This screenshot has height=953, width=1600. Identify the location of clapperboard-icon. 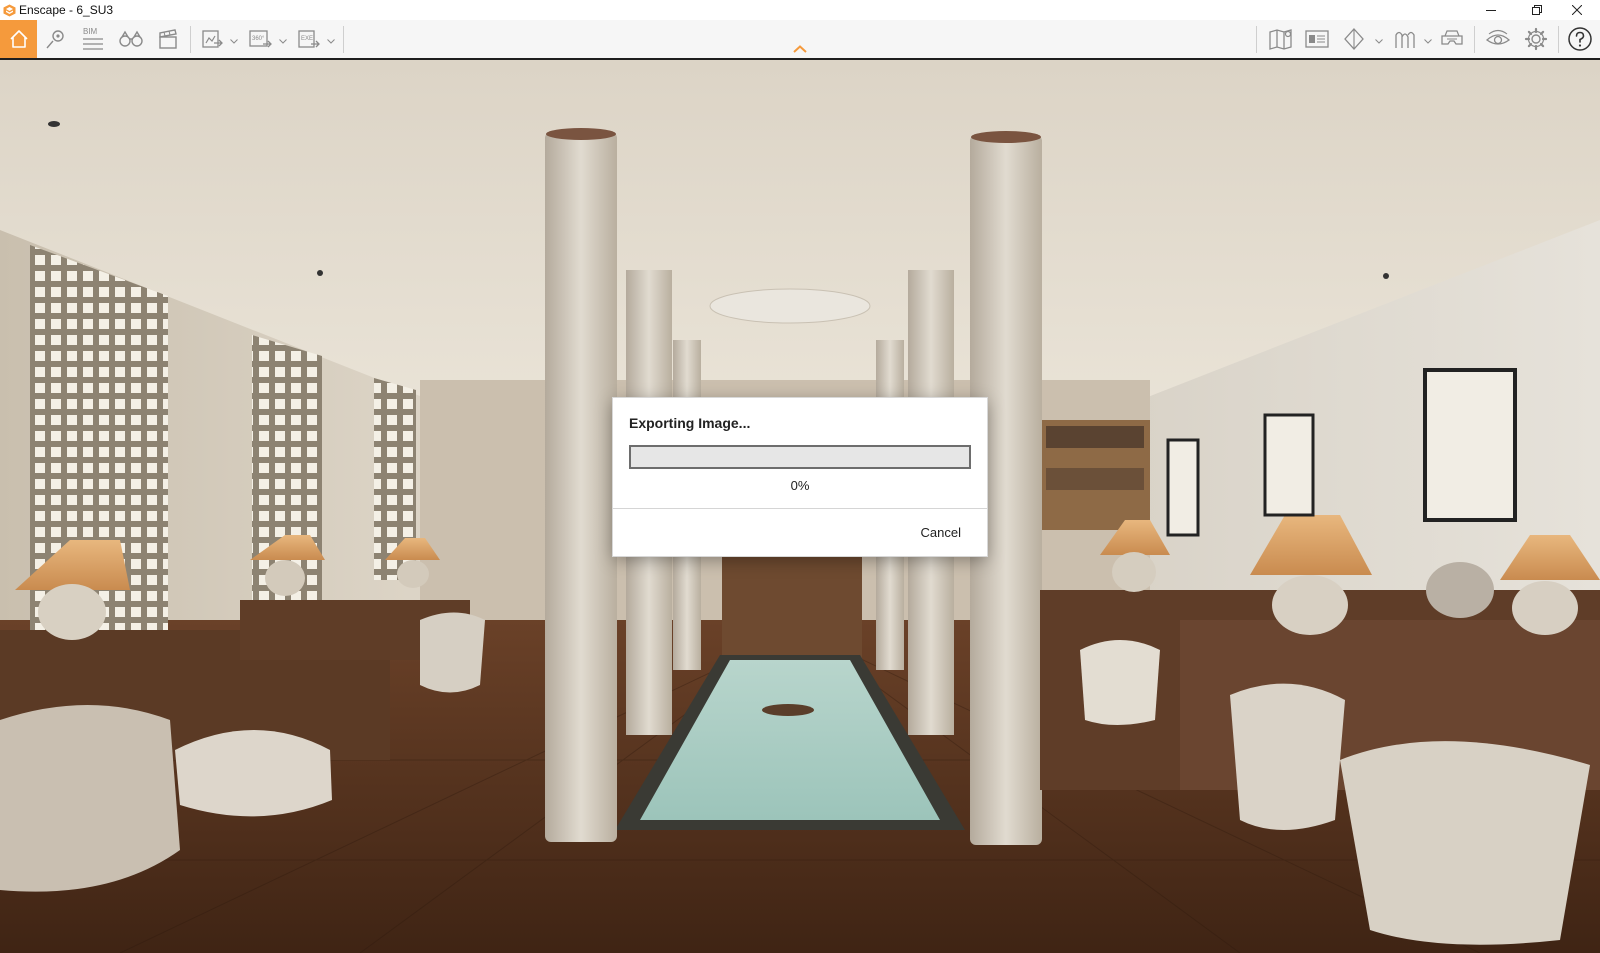
(168, 39).